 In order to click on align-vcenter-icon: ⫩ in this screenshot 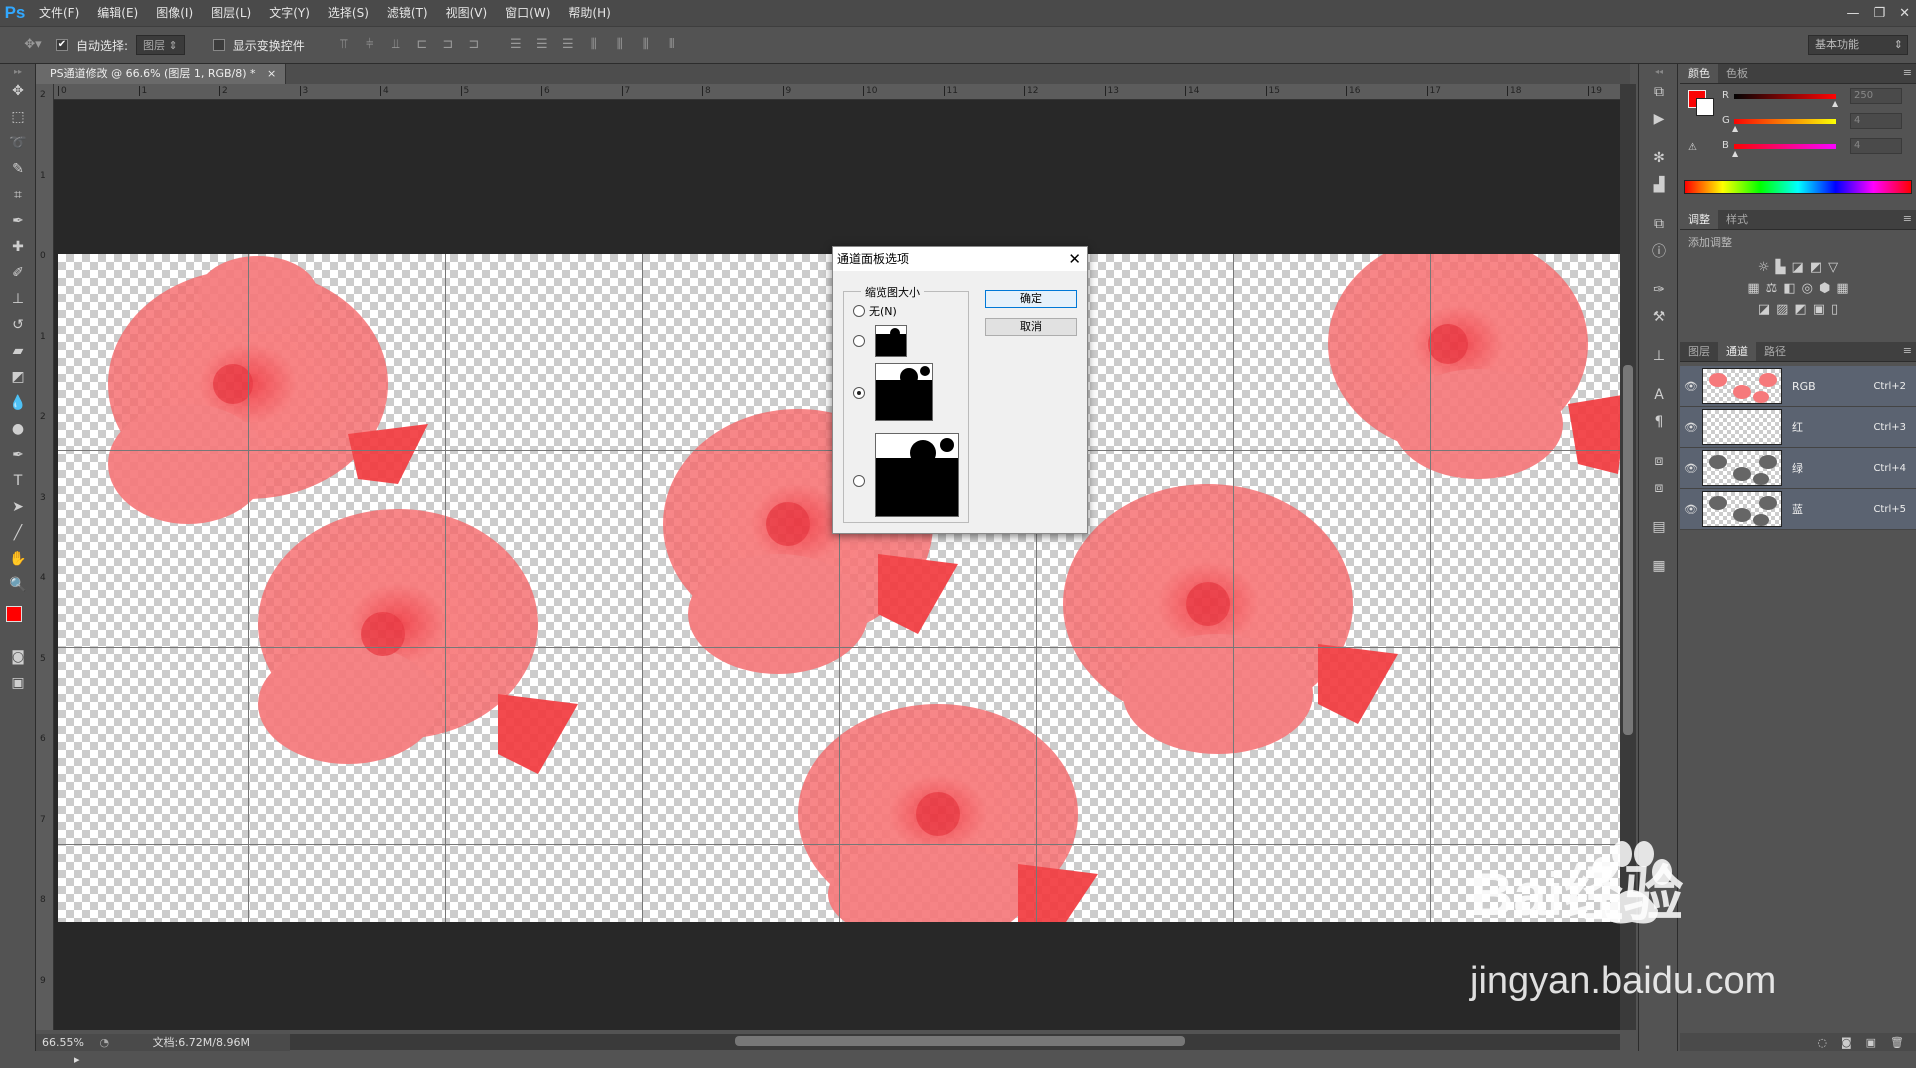, I will do `click(370, 45)`.